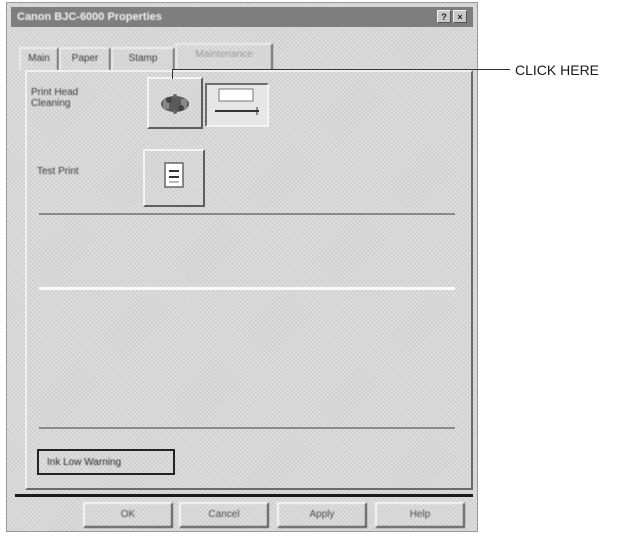  What do you see at coordinates (247, 288) in the screenshot?
I see `middle-separator` at bounding box center [247, 288].